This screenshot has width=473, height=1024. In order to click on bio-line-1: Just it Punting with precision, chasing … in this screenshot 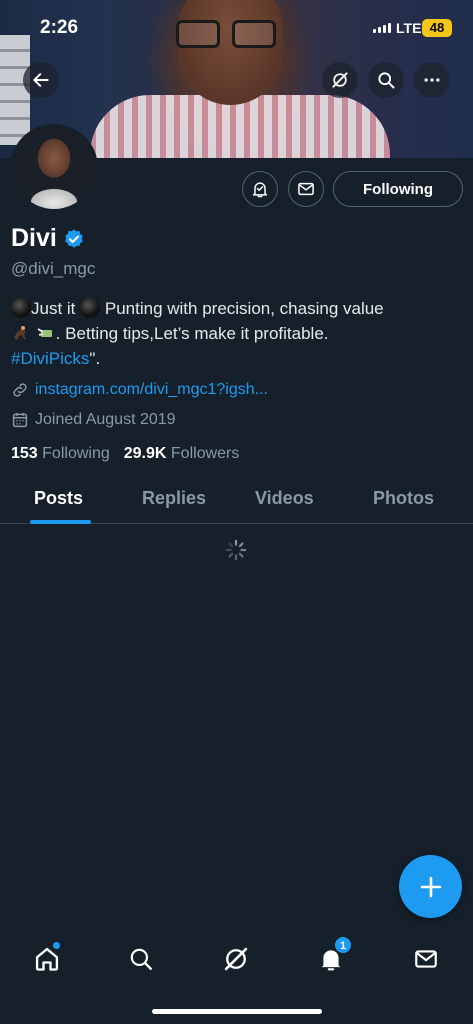, I will do `click(236, 308)`.